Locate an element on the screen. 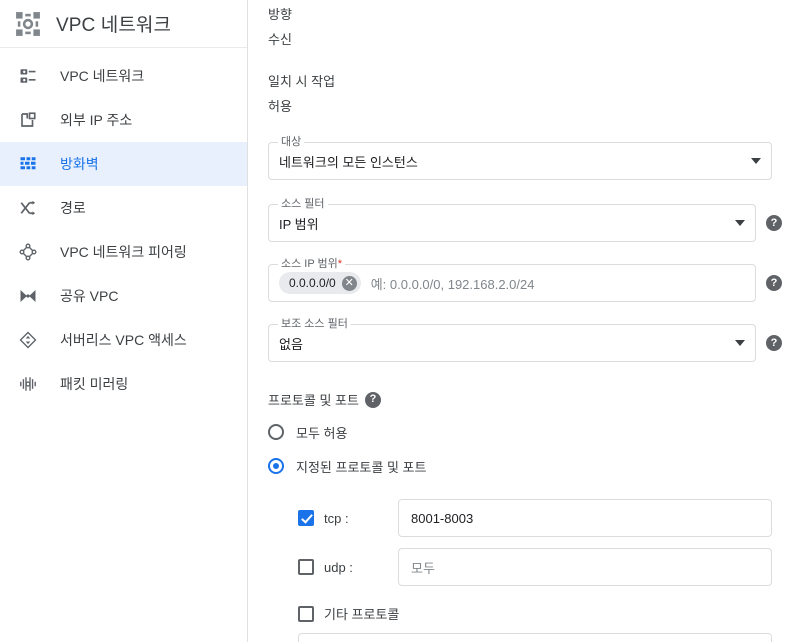 This screenshot has width=792, height=642. sidebar-header: VPC 네트워크 is located at coordinates (123, 24).